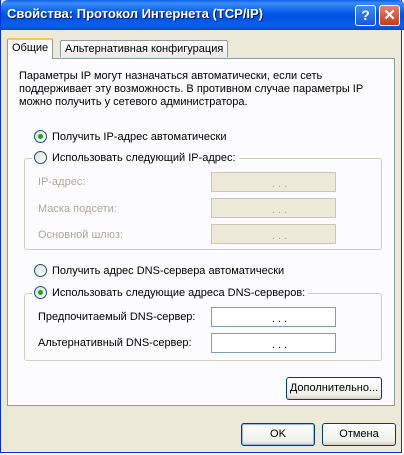  I want to click on ip-address-dots: . . ., so click(279, 184).